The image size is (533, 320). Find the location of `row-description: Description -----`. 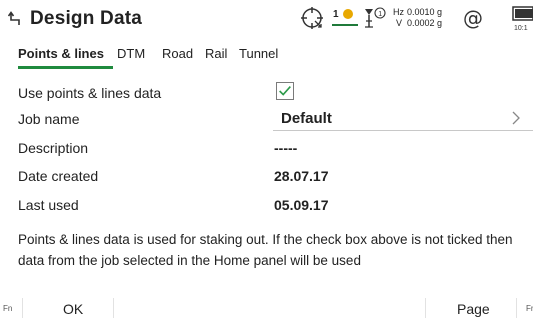

row-description: Description ----- is located at coordinates (266, 148).